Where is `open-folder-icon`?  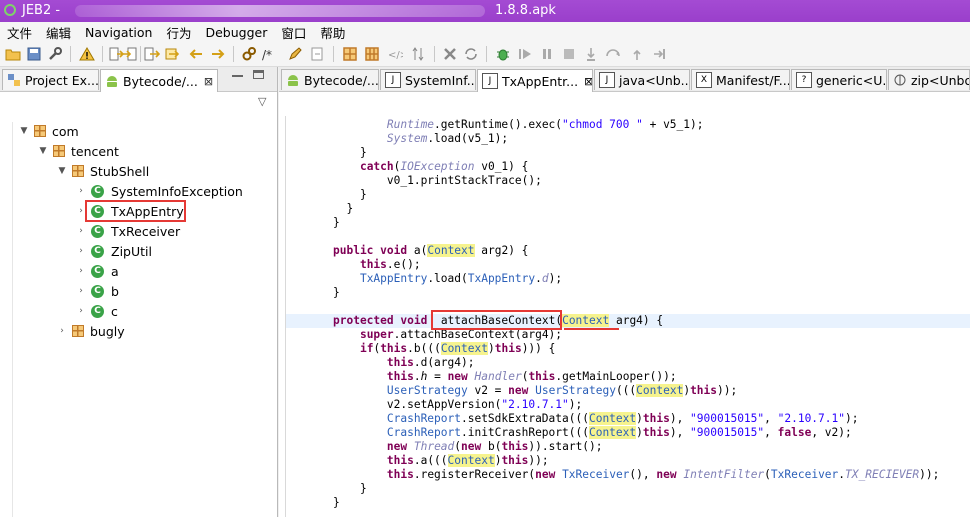 open-folder-icon is located at coordinates (13, 54).